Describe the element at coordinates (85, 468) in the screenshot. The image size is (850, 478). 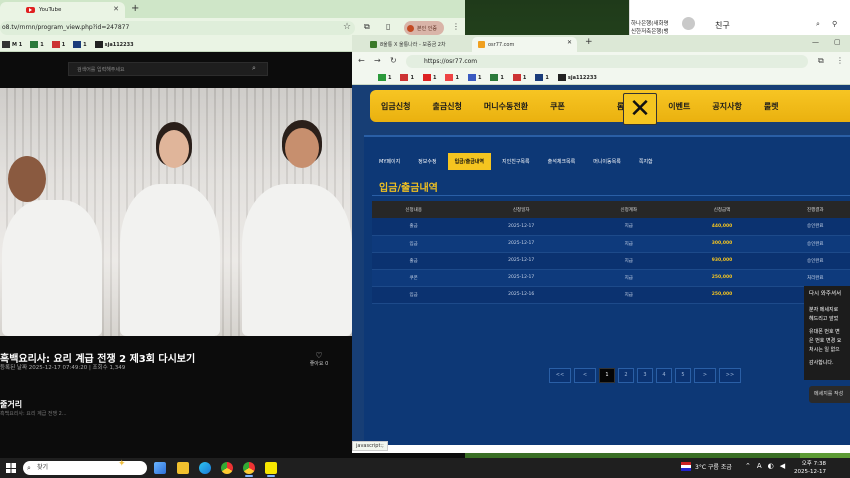
I see `taskbar-search: ⌕ 찾기` at that location.